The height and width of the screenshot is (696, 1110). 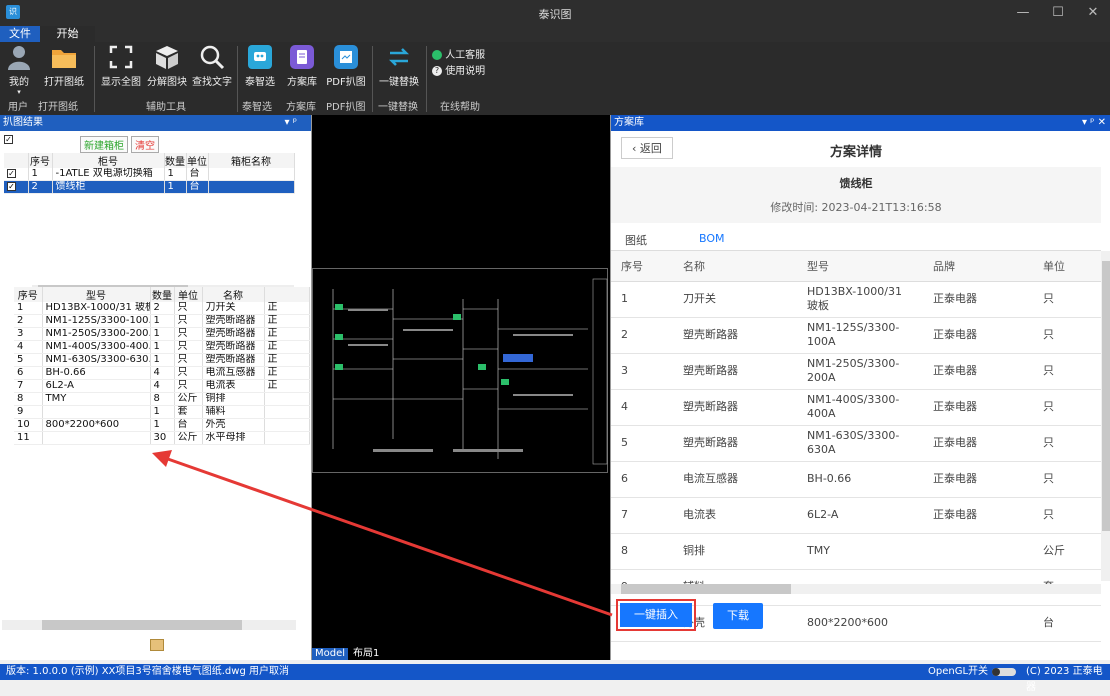 I want to click on table-row: 3 NM1-250S/3300-200. 1 只塑壳断路器正, so click(x=162, y=334).